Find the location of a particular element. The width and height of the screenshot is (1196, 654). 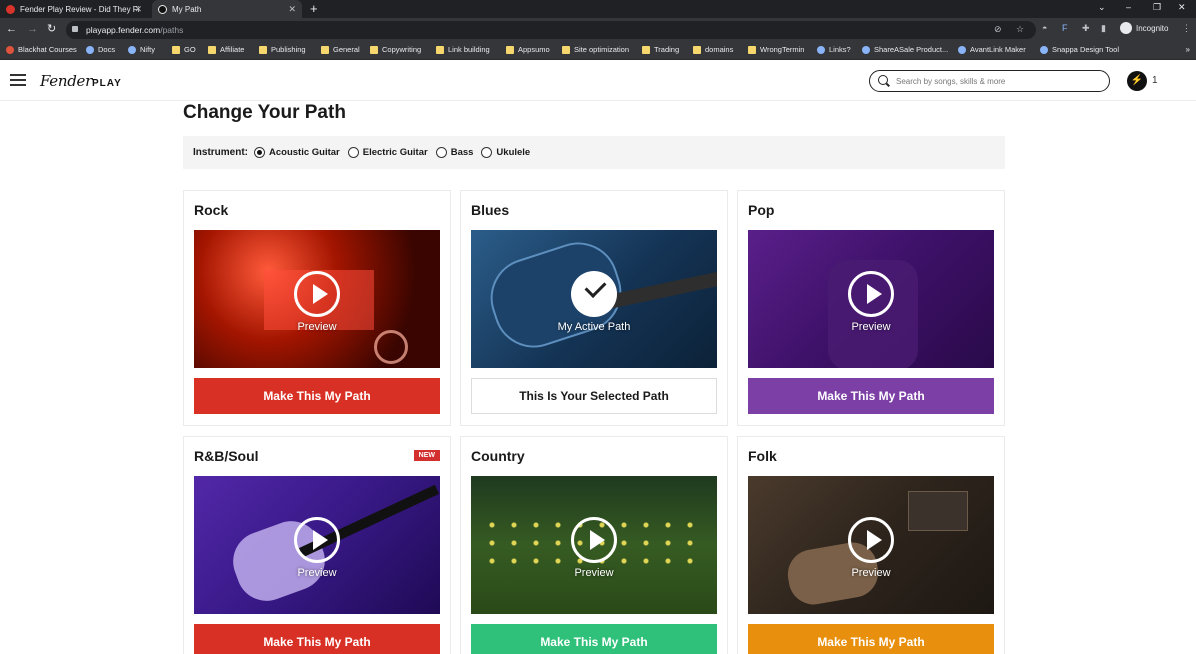

browser-tab-active: My Path ✕ is located at coordinates (227, 9).